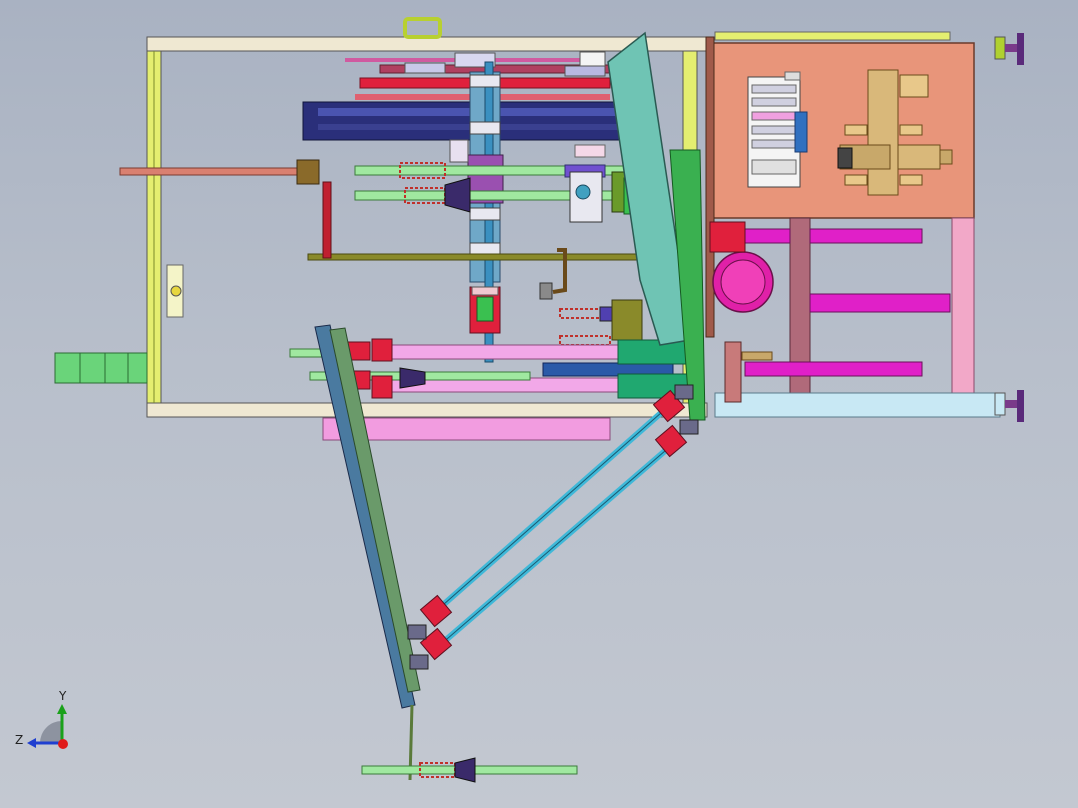 The width and height of the screenshot is (1078, 808). What do you see at coordinates (101, 368) in the screenshot?
I see `left-cylinder` at bounding box center [101, 368].